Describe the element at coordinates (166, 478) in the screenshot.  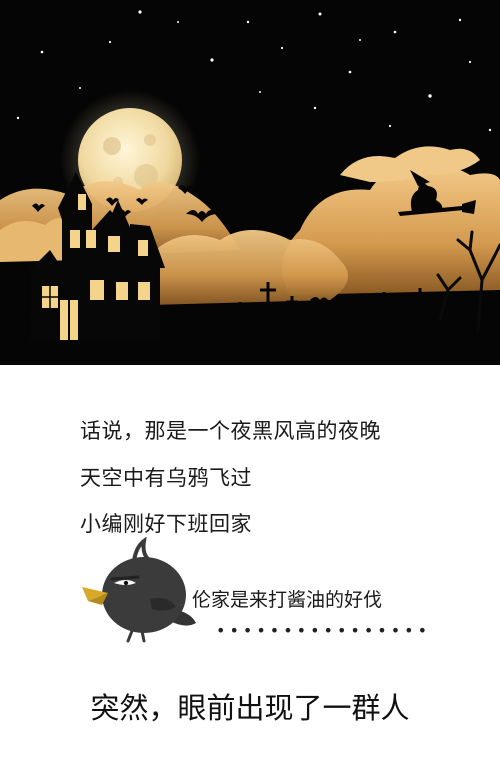
I see `story-line-2: 天空中有乌鸦飞过` at that location.